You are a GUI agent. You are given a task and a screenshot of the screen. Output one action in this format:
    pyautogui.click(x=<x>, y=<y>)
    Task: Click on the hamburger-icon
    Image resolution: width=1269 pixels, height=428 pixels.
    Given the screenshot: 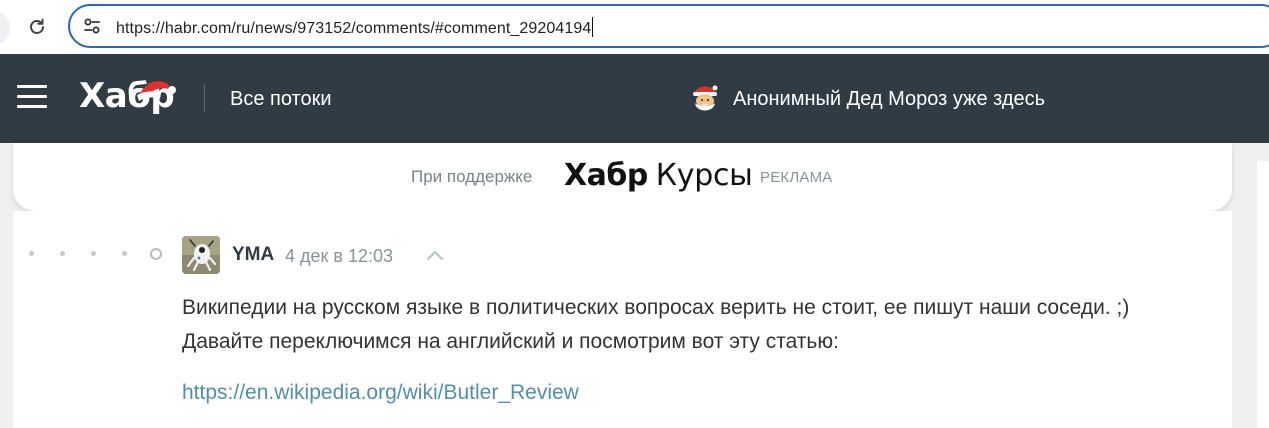 What is the action you would take?
    pyautogui.click(x=32, y=86)
    